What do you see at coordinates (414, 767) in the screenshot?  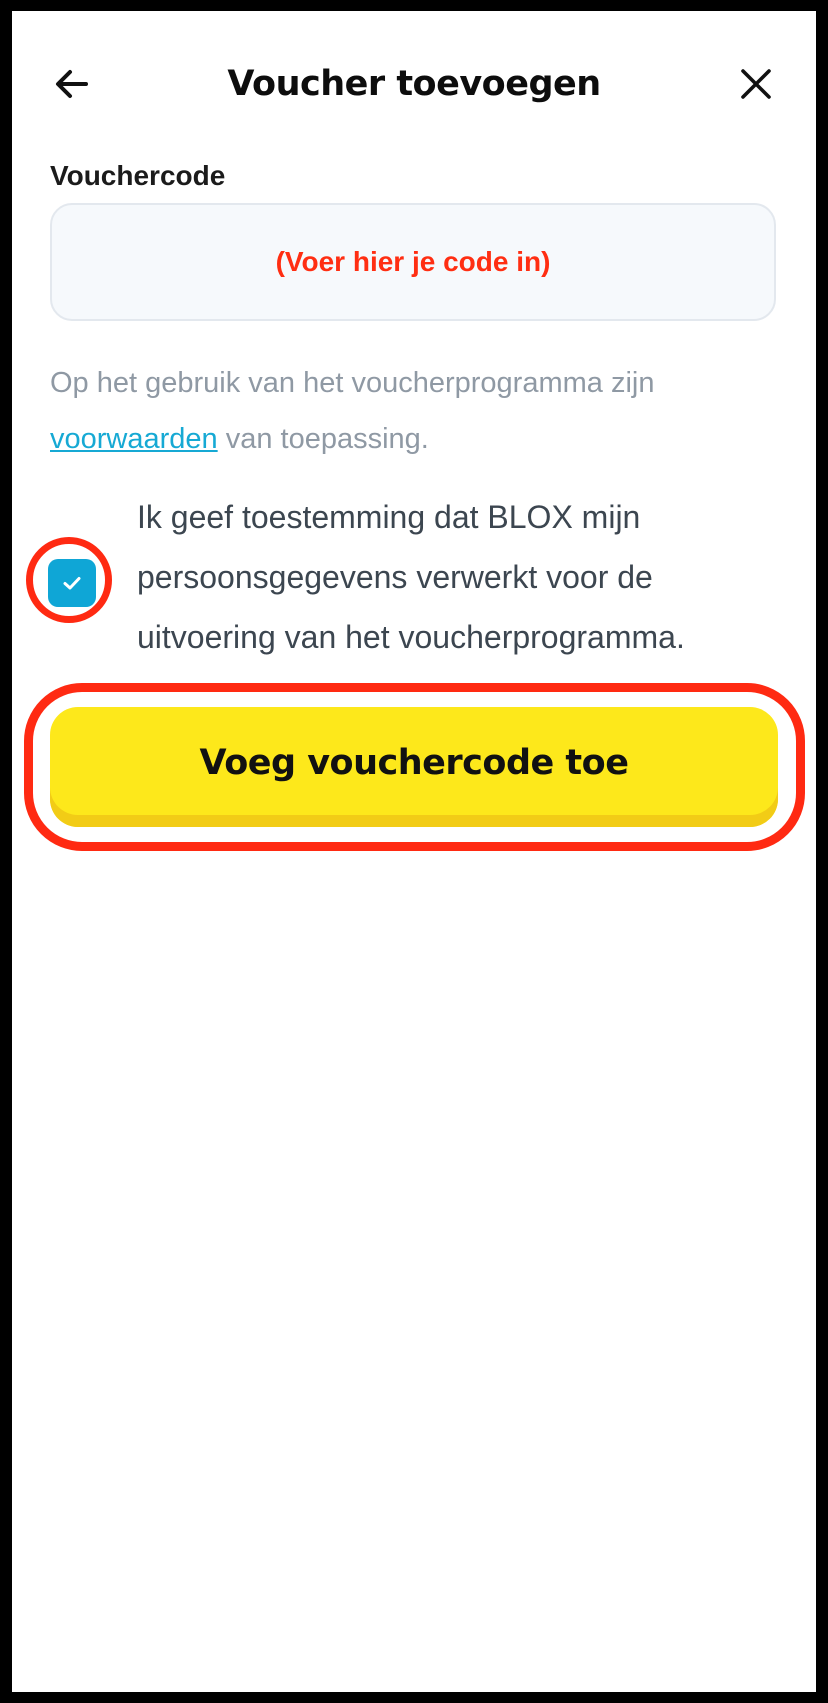 I see `add-voucher-button: Voeg vouchercode toe` at bounding box center [414, 767].